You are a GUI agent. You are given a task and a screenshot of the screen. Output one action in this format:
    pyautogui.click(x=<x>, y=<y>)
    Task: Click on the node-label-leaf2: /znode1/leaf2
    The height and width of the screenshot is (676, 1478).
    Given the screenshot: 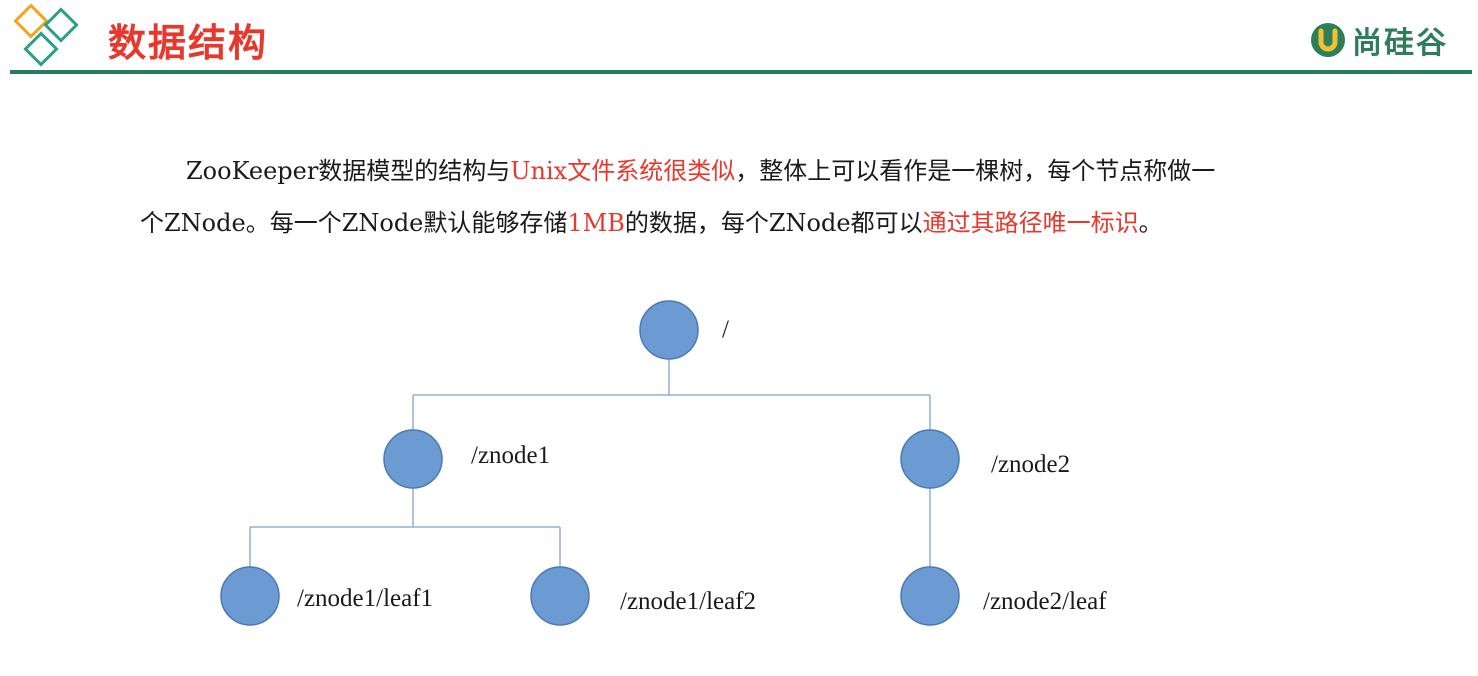 What is the action you would take?
    pyautogui.click(x=688, y=601)
    